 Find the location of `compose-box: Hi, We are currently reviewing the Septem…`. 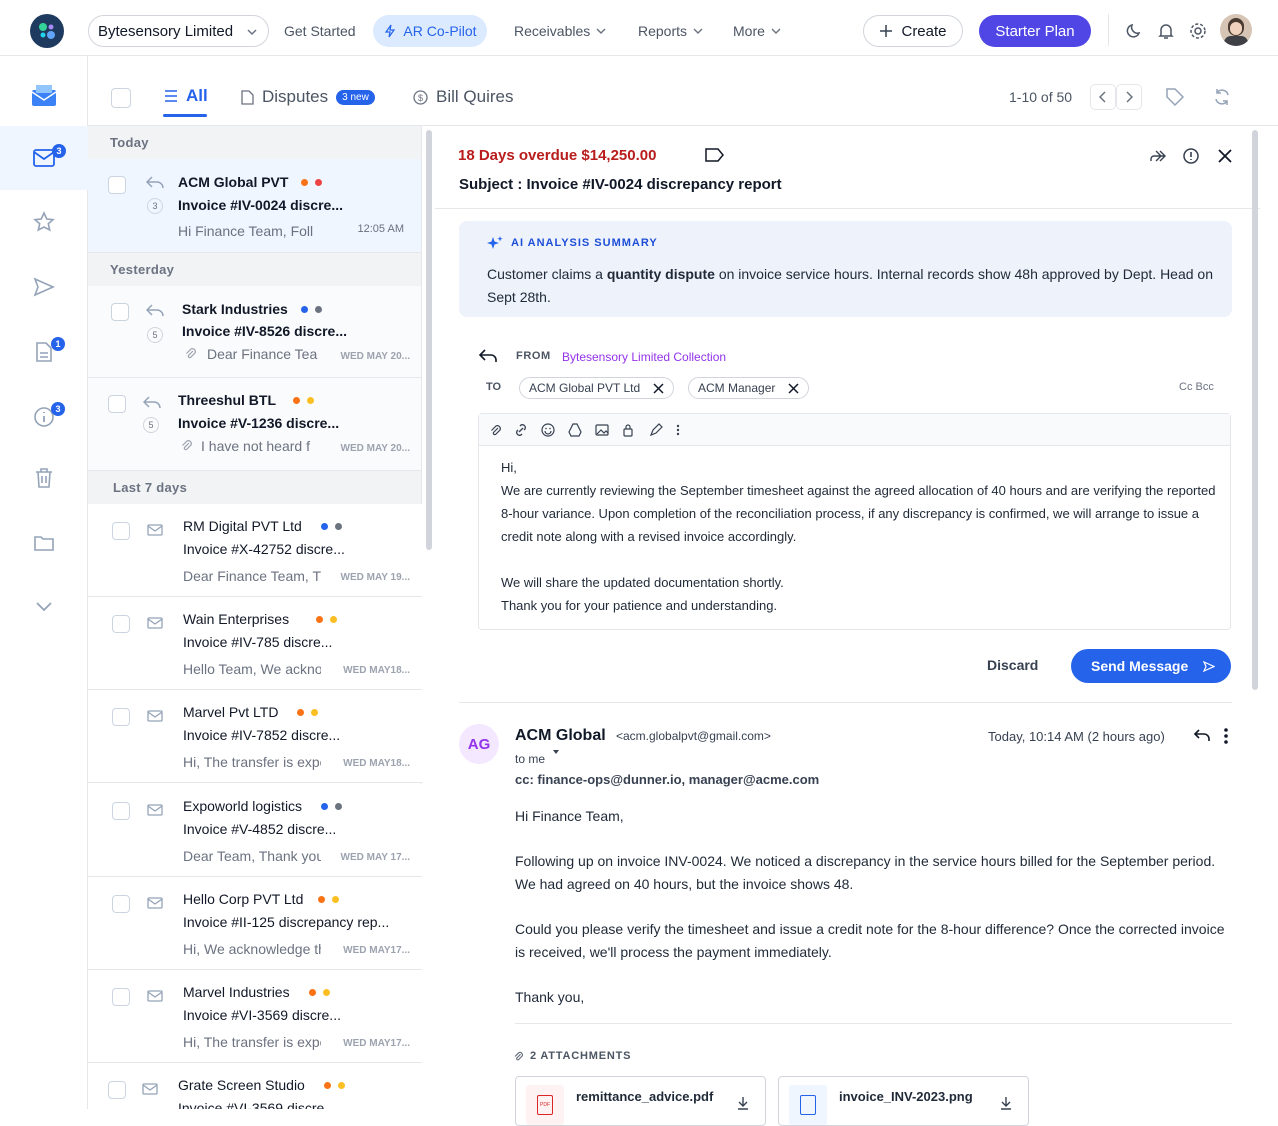

compose-box: Hi, We are currently reviewing the Septem… is located at coordinates (854, 521).